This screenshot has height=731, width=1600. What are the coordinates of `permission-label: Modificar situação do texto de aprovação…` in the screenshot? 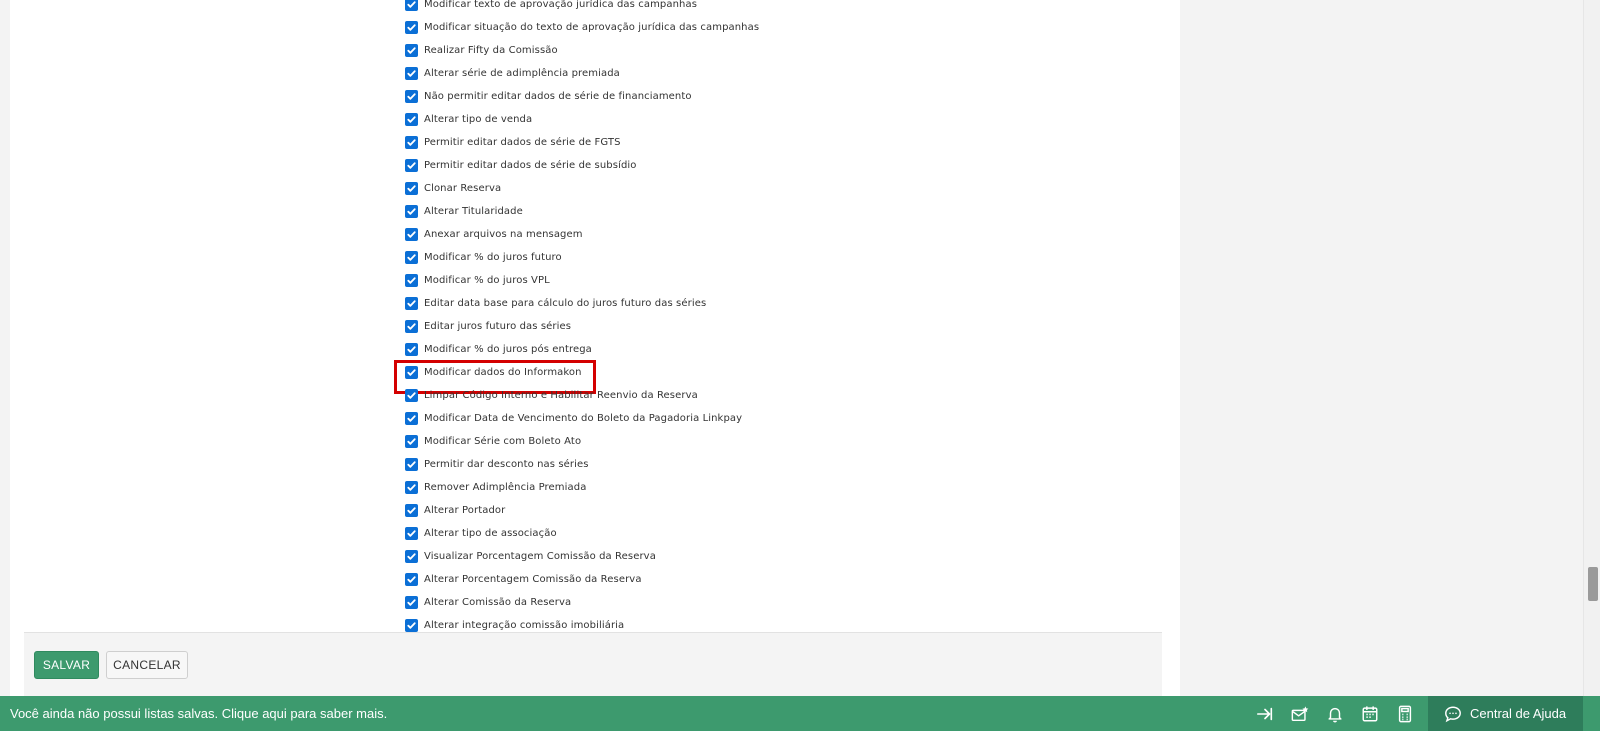 It's located at (592, 27).